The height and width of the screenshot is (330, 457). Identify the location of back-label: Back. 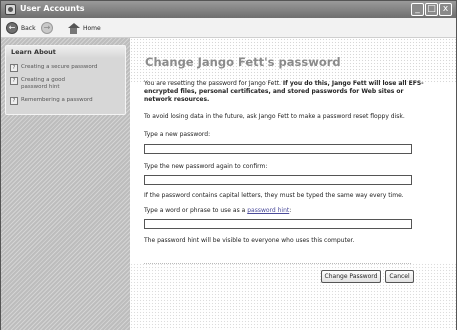
(28, 28).